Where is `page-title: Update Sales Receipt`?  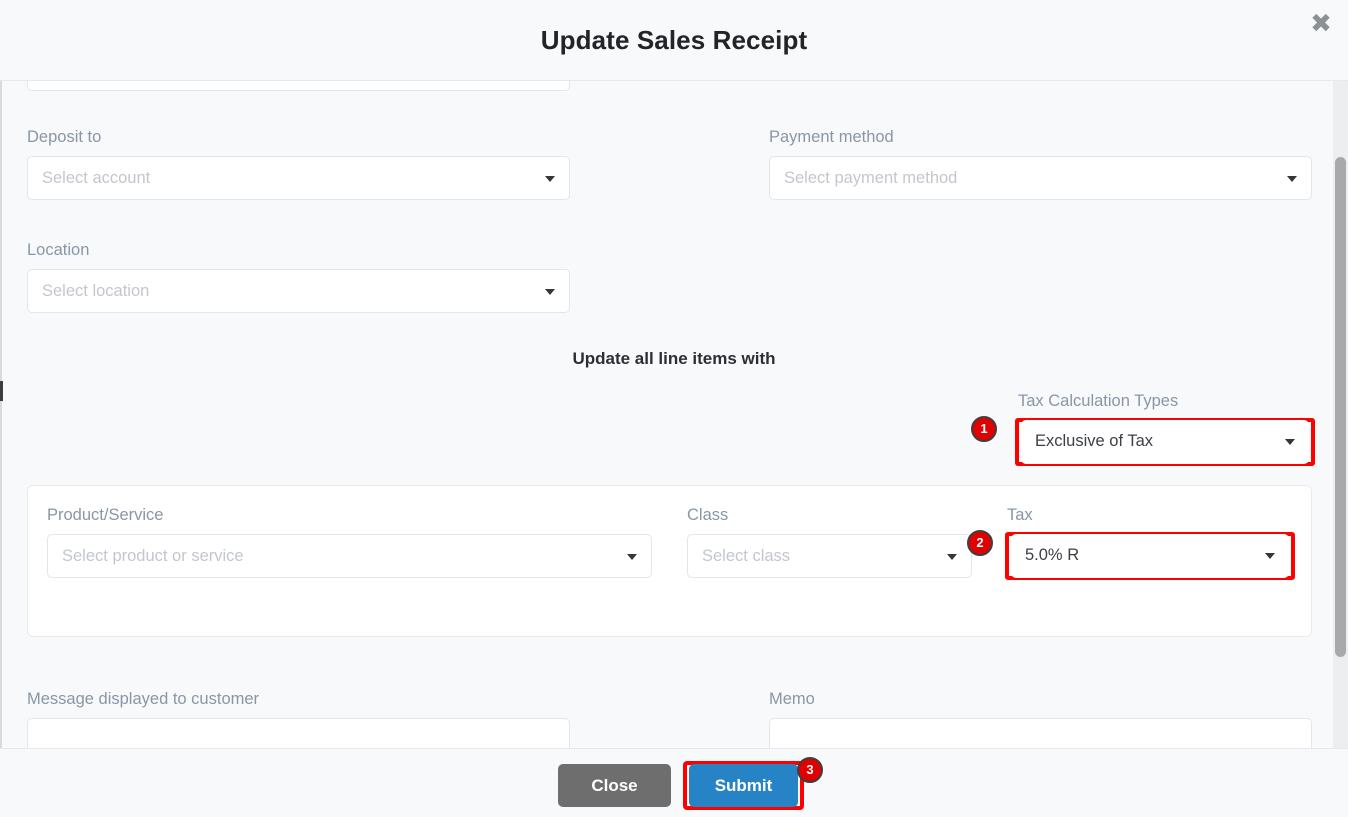
page-title: Update Sales Receipt is located at coordinates (674, 40).